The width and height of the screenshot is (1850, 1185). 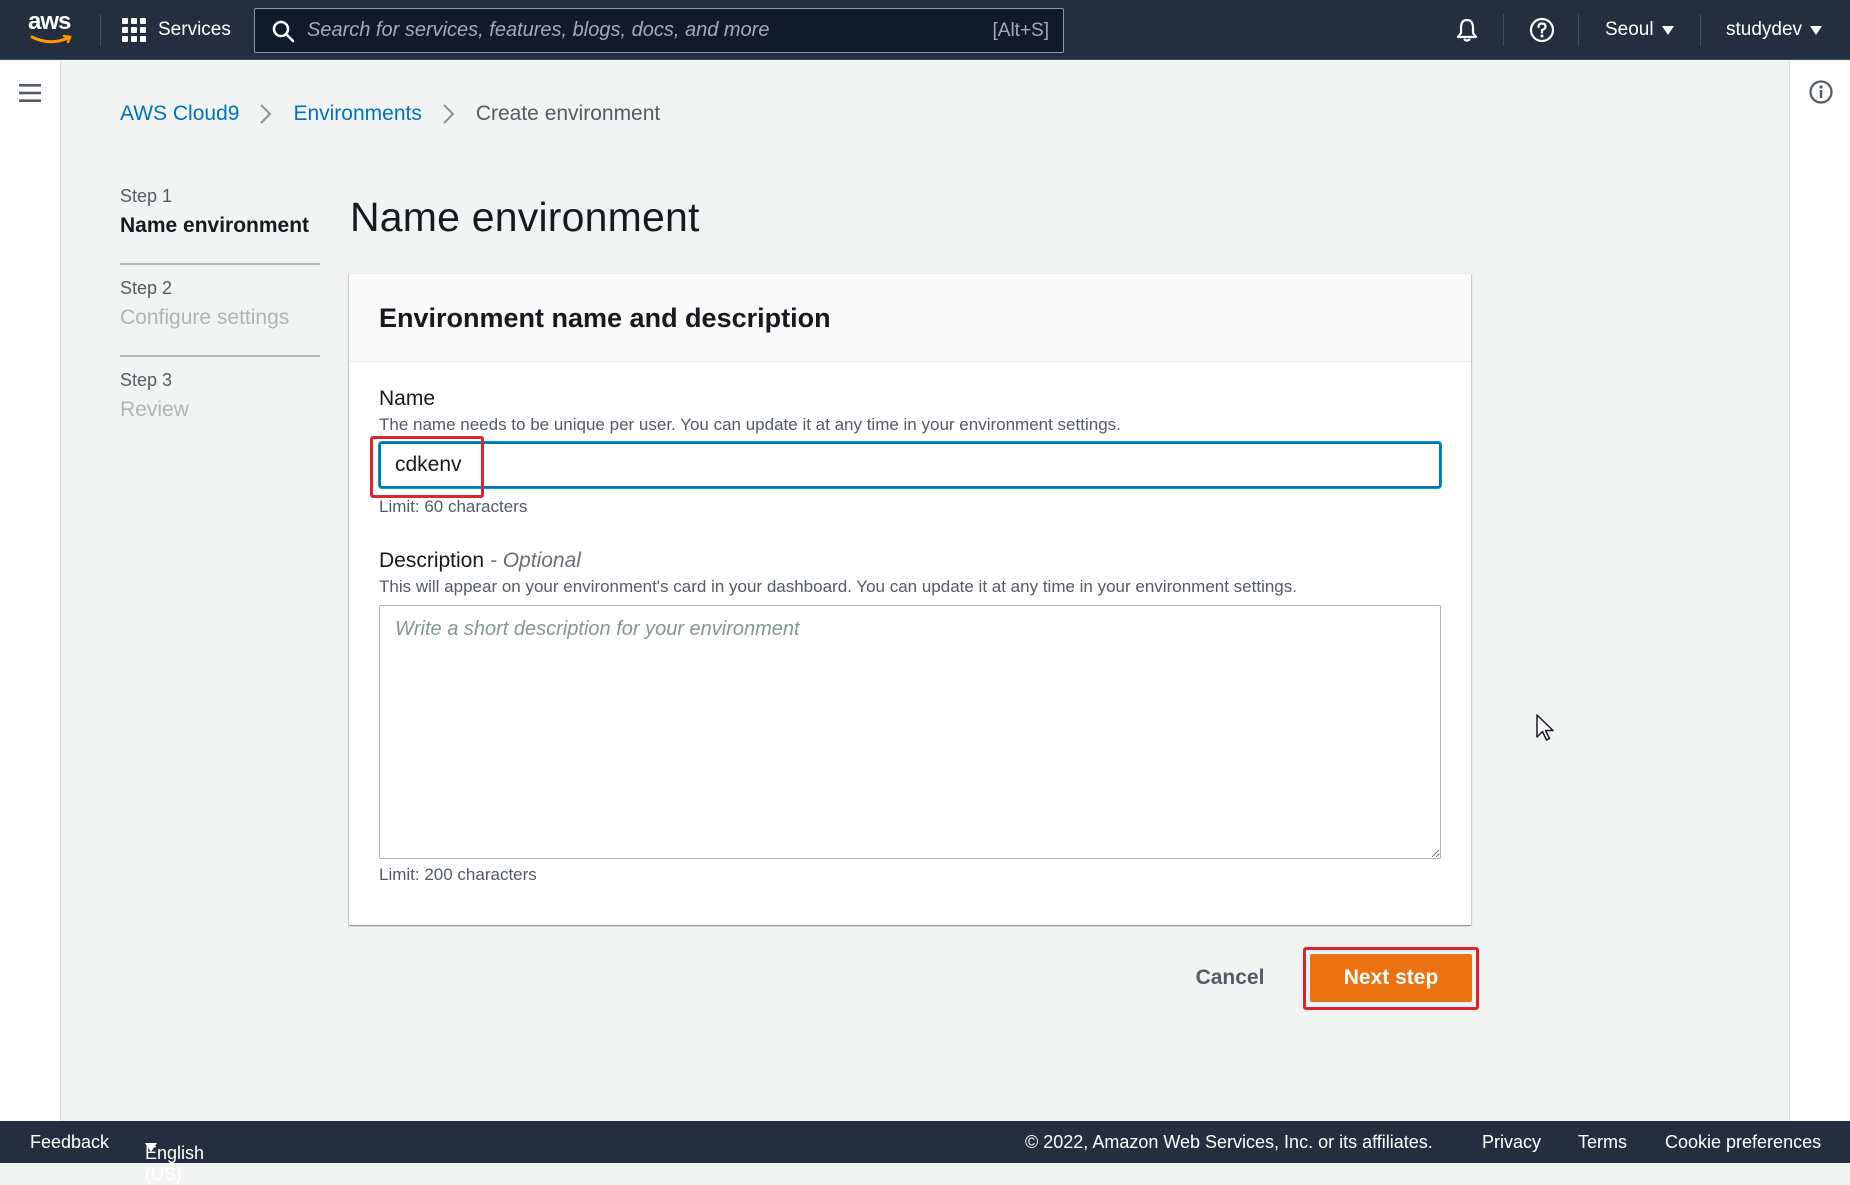 I want to click on description-label: Description - Optional, so click(x=910, y=561).